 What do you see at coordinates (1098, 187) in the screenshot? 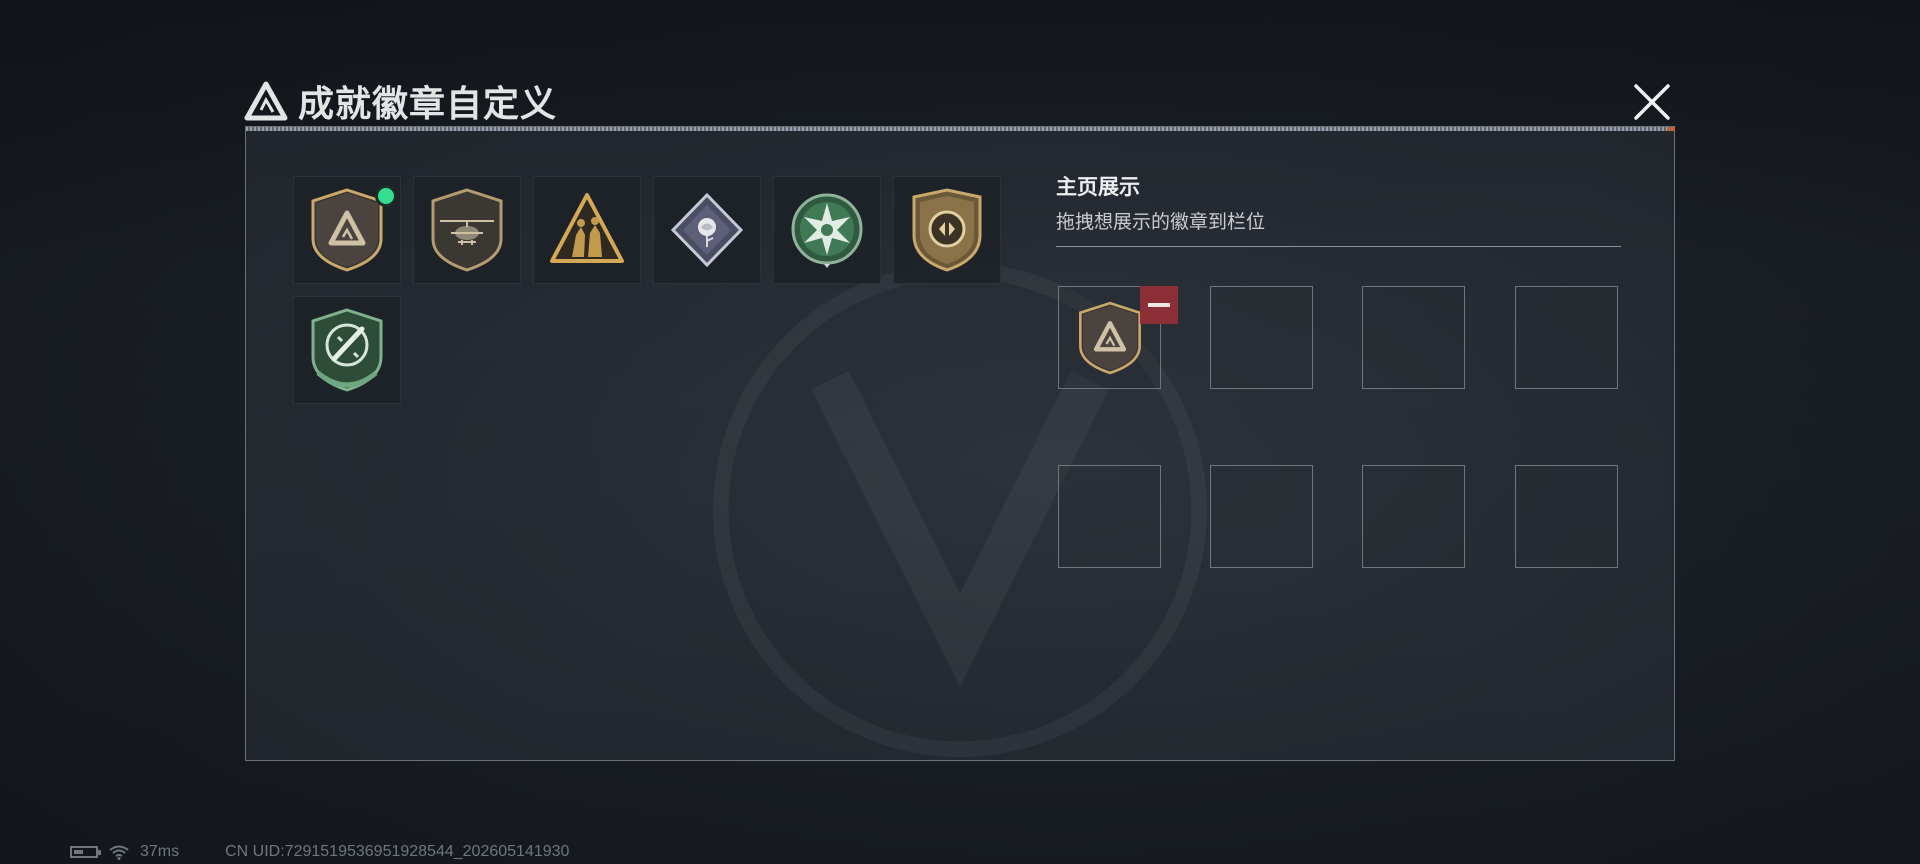
I see `showcase-title: 主页展示` at bounding box center [1098, 187].